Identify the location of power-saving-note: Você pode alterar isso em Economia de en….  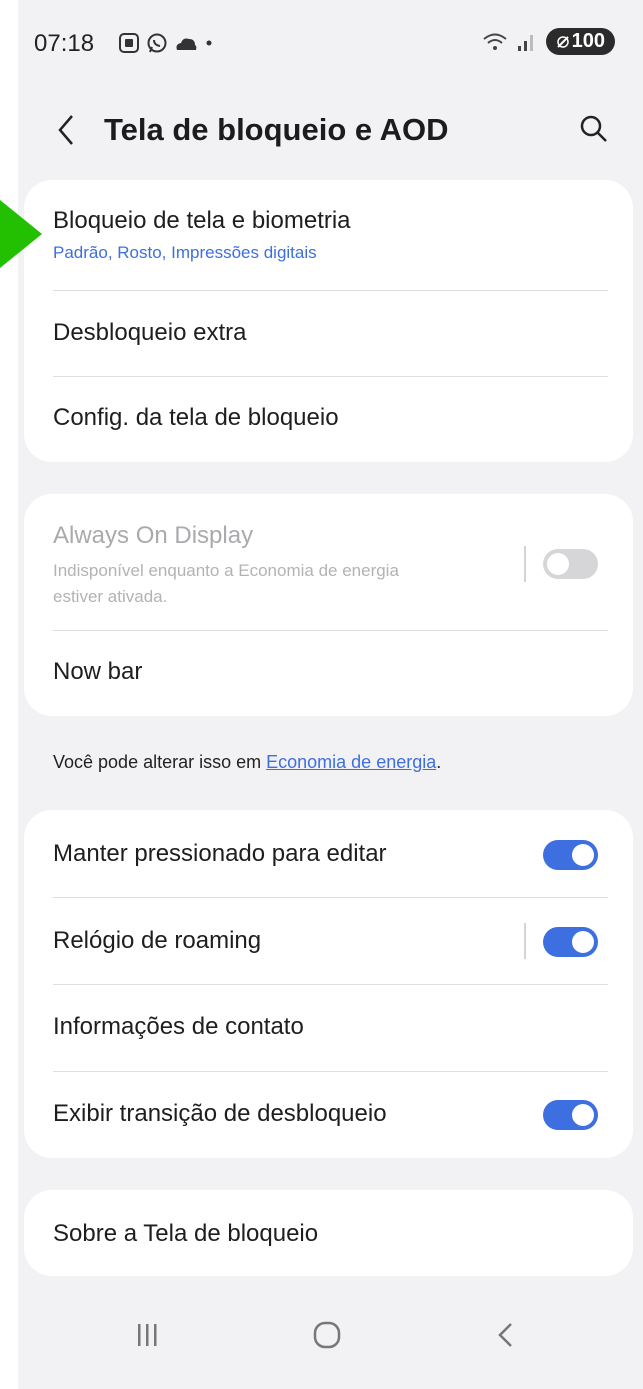
(247, 762).